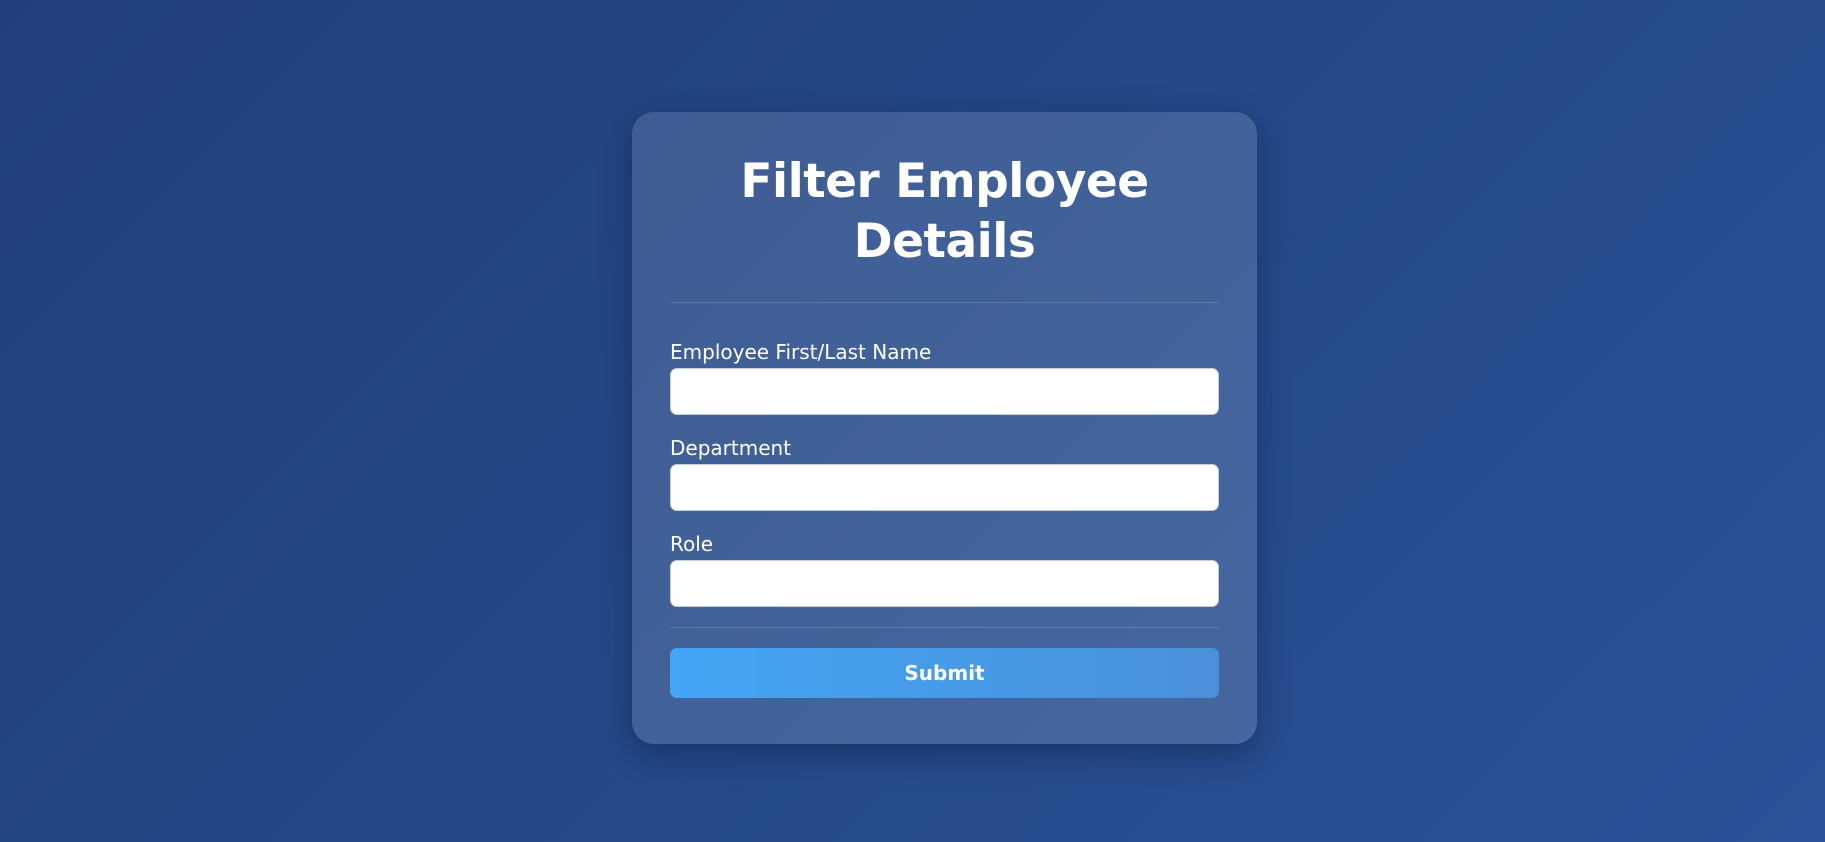 Image resolution: width=1825 pixels, height=842 pixels. Describe the element at coordinates (731, 448) in the screenshot. I see `department-label: Department` at that location.